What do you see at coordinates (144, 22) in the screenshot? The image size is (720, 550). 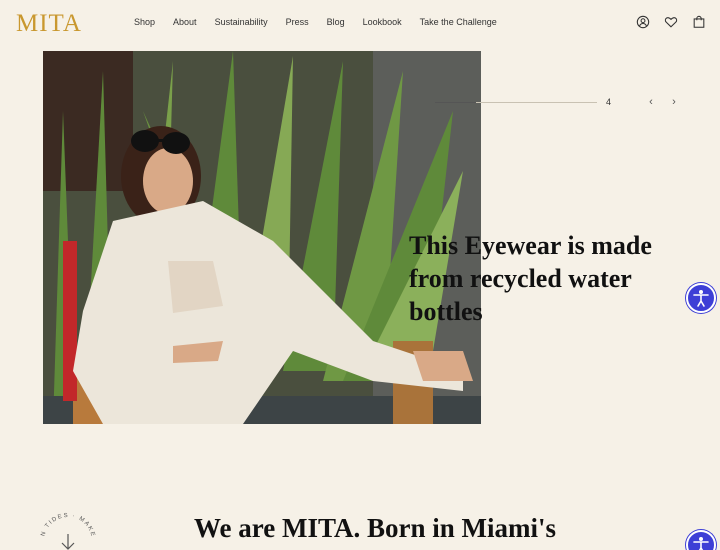 I see `nav-shop: Shop` at bounding box center [144, 22].